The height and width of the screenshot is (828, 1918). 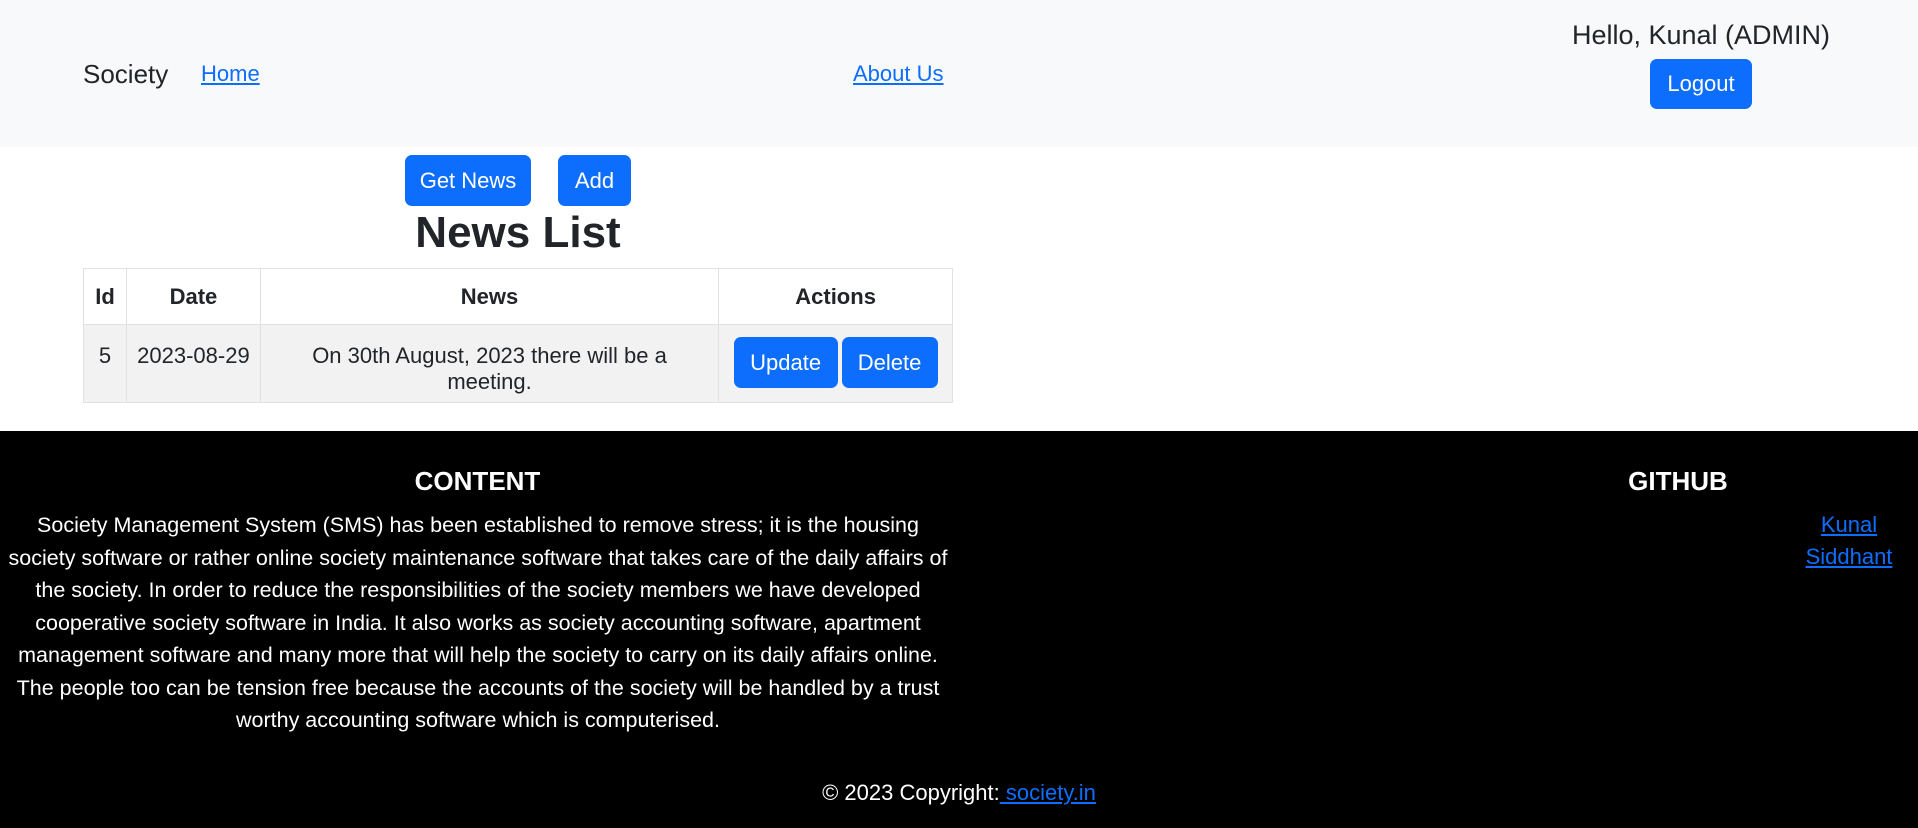 I want to click on table-header-row: Id Date News Actions, so click(x=518, y=296).